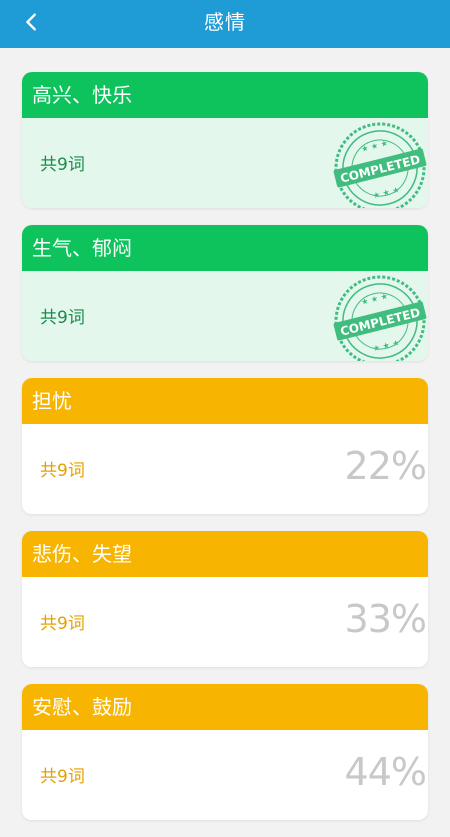 Image resolution: width=450 pixels, height=837 pixels. I want to click on progress-percent: 22%, so click(385, 466).